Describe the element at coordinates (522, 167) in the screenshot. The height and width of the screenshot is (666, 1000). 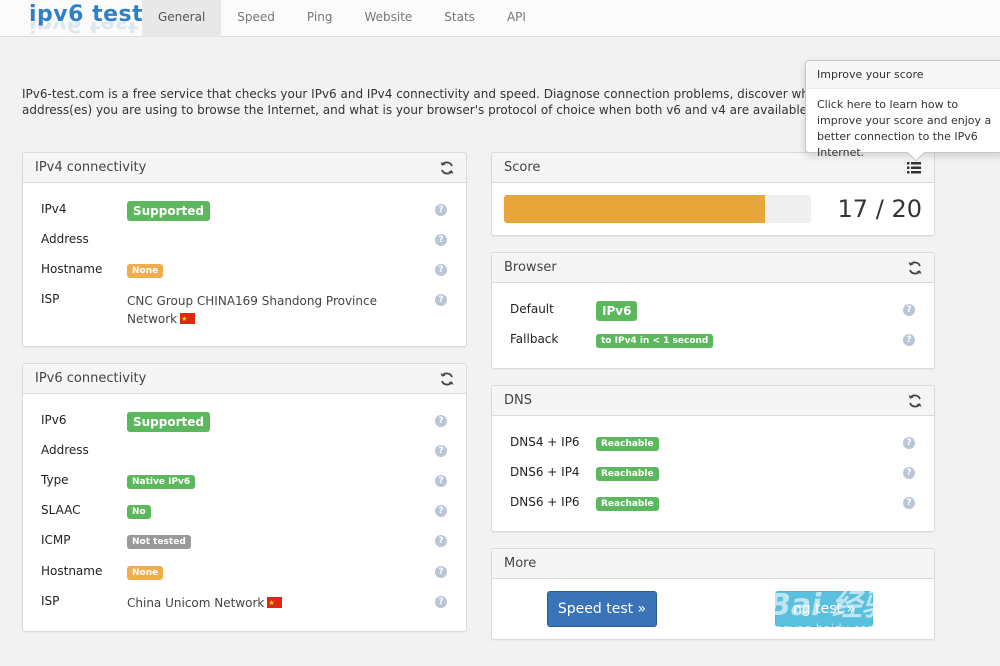
I see `score-panel-title: Score` at that location.